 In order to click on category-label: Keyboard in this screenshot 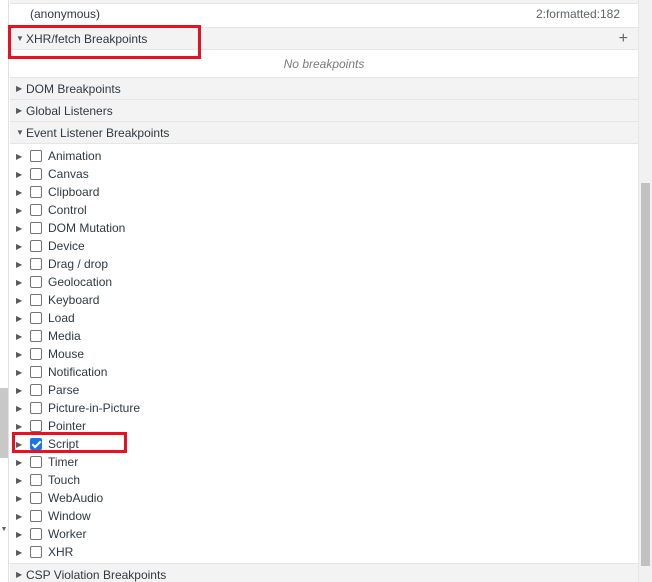, I will do `click(74, 300)`.